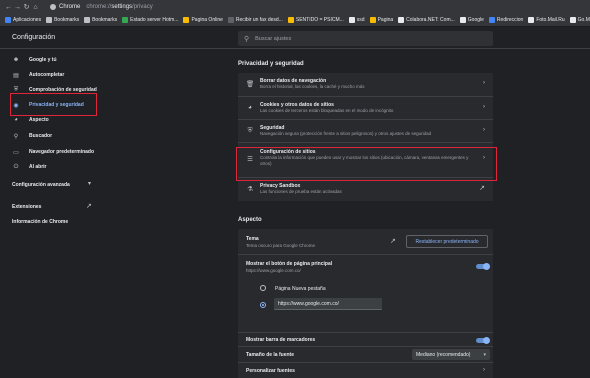  What do you see at coordinates (281, 245) in the screenshot?
I see `theme-subtitle: Tema oscuro para Google Chrome` at bounding box center [281, 245].